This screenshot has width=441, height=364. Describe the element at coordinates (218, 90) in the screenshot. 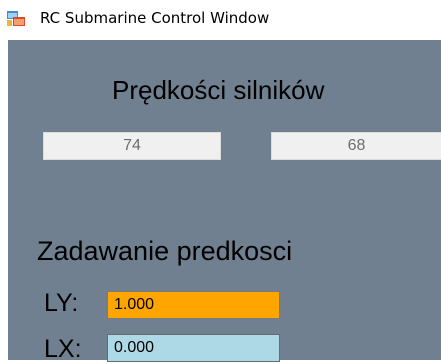

I see `motor-speeds-heading: Prędkości silników` at that location.